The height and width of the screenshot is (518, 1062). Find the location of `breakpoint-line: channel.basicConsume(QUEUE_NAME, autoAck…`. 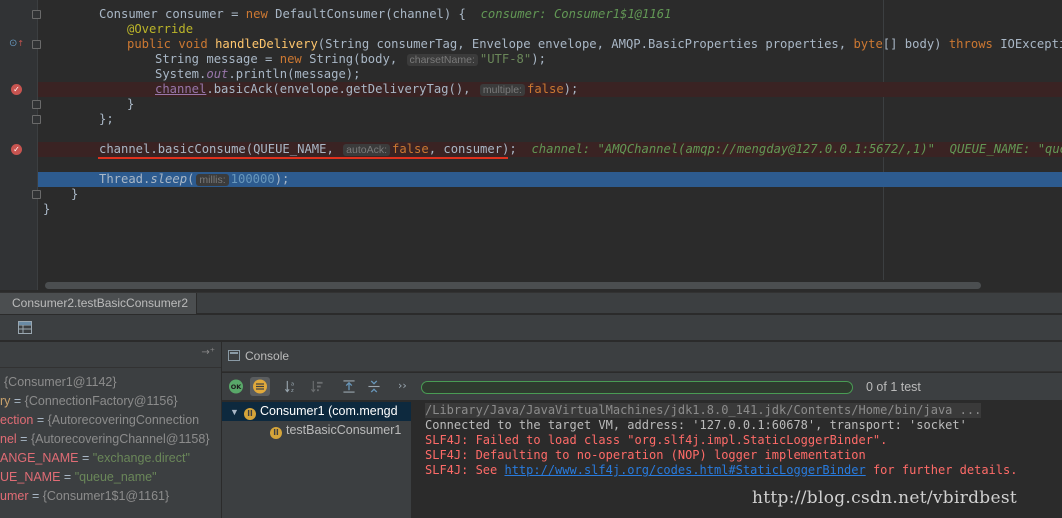

breakpoint-line: channel.basicConsume(QUEUE_NAME, autoAck… is located at coordinates (550, 149).